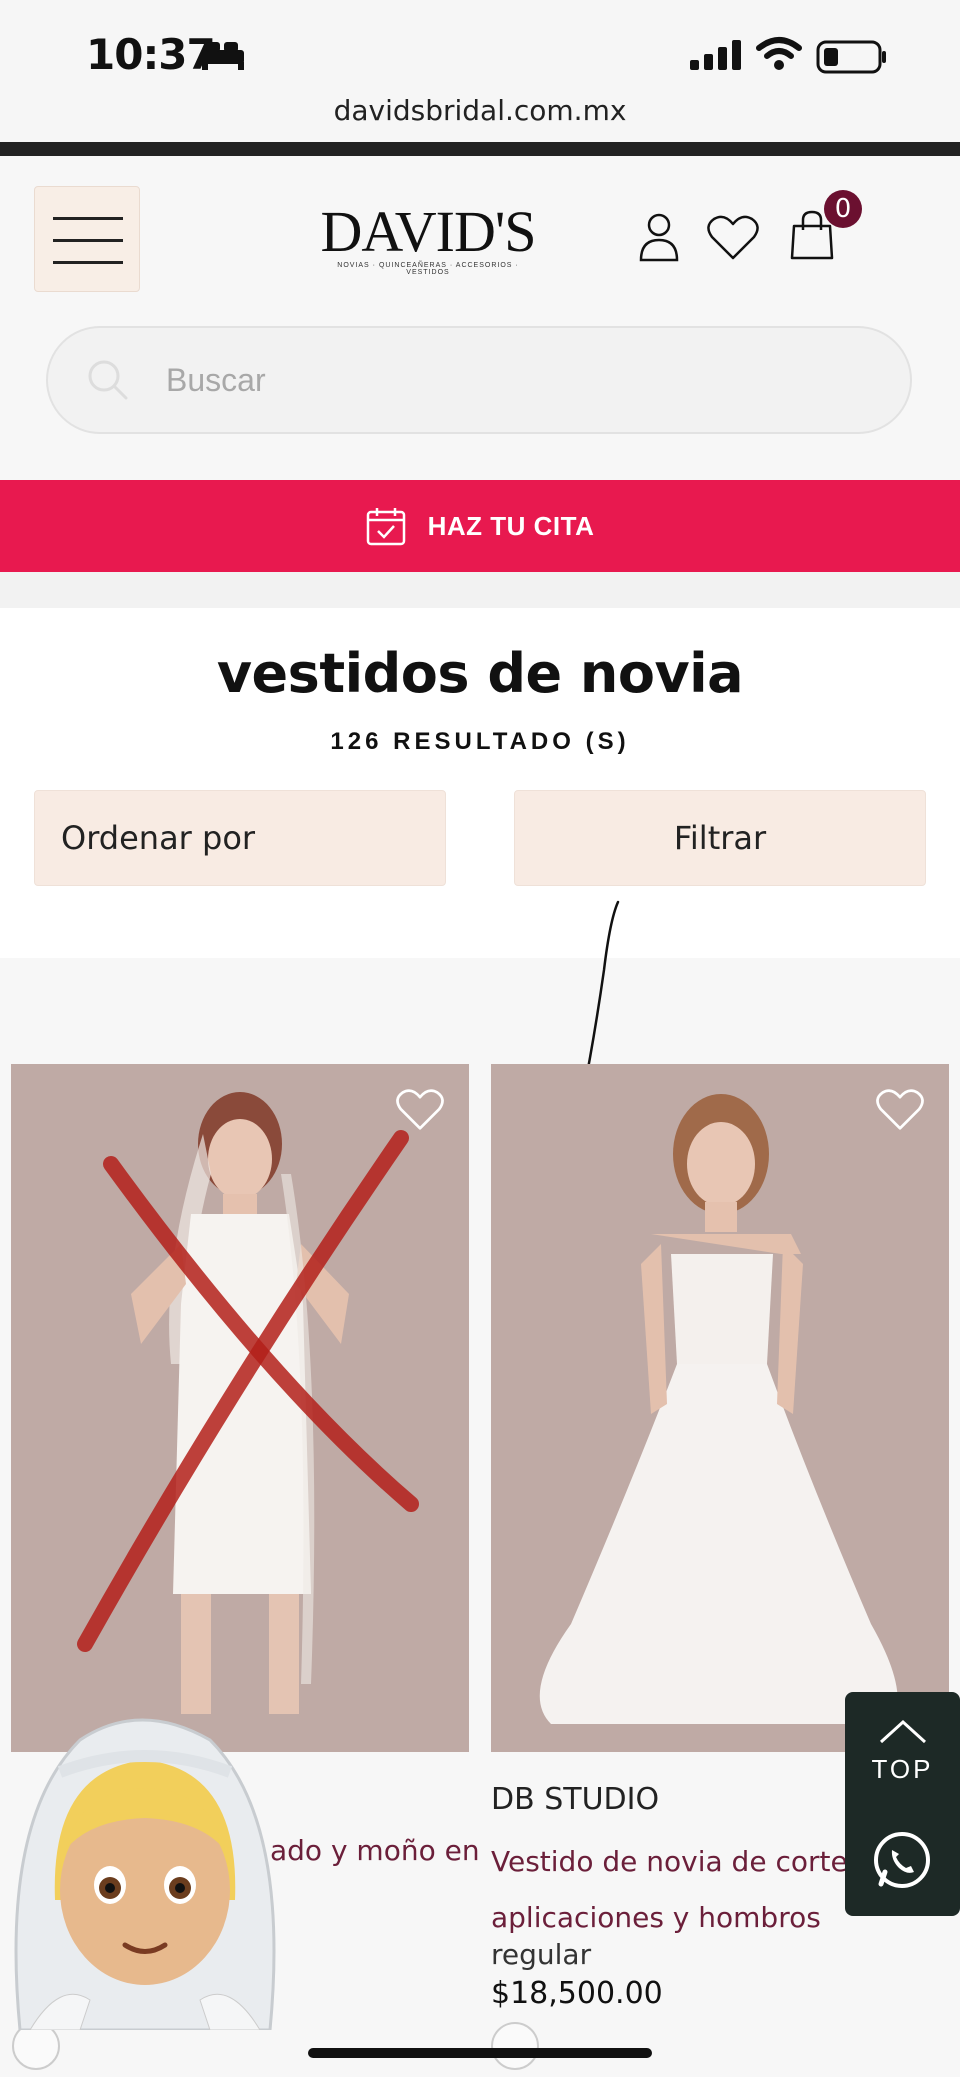 This screenshot has height=2077, width=960. What do you see at coordinates (87, 239) in the screenshot?
I see `hamburger-menu-button` at bounding box center [87, 239].